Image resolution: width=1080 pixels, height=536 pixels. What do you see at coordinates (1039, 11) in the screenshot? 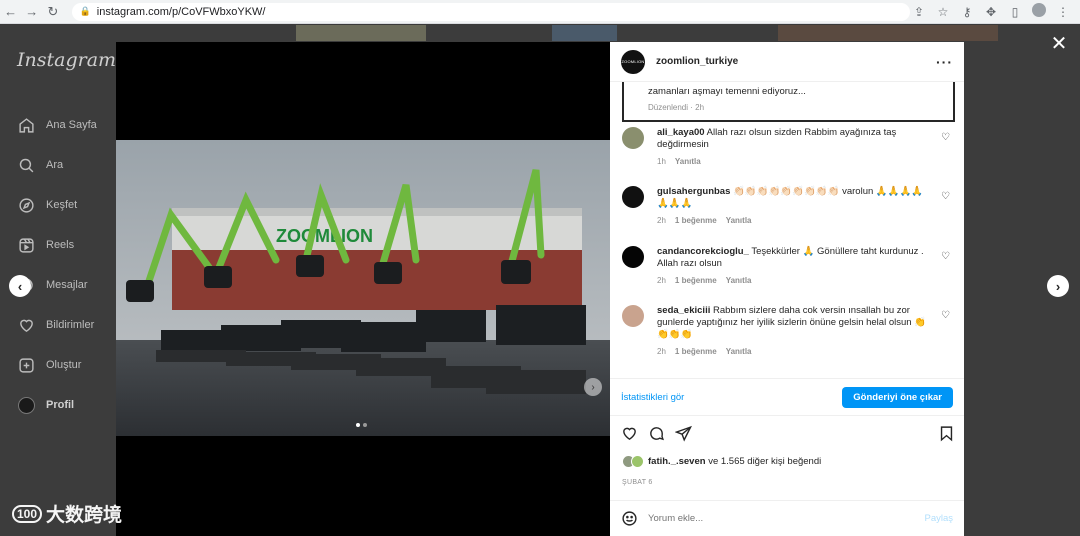
I see `profile-avatar-icon` at bounding box center [1039, 11].